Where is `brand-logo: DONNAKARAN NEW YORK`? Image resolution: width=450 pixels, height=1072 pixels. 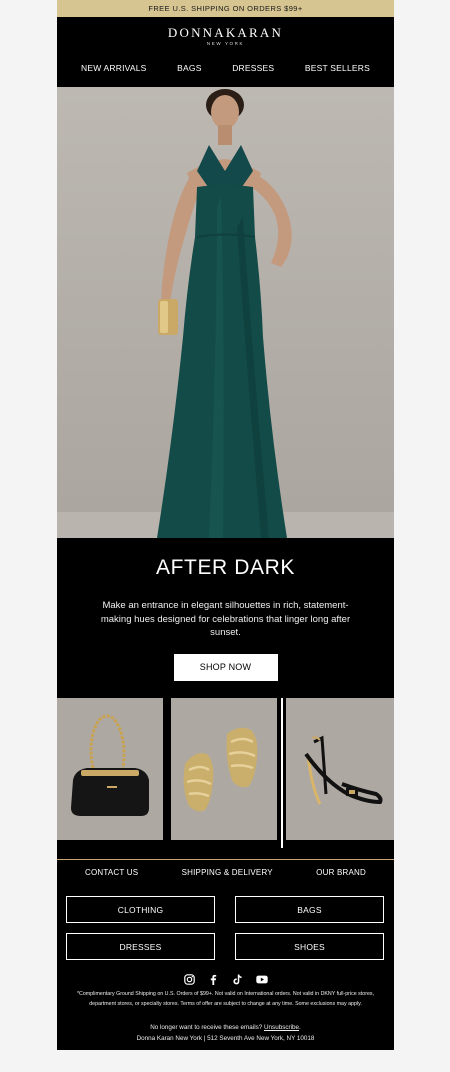
brand-logo: DONNAKARAN NEW YORK is located at coordinates (225, 33).